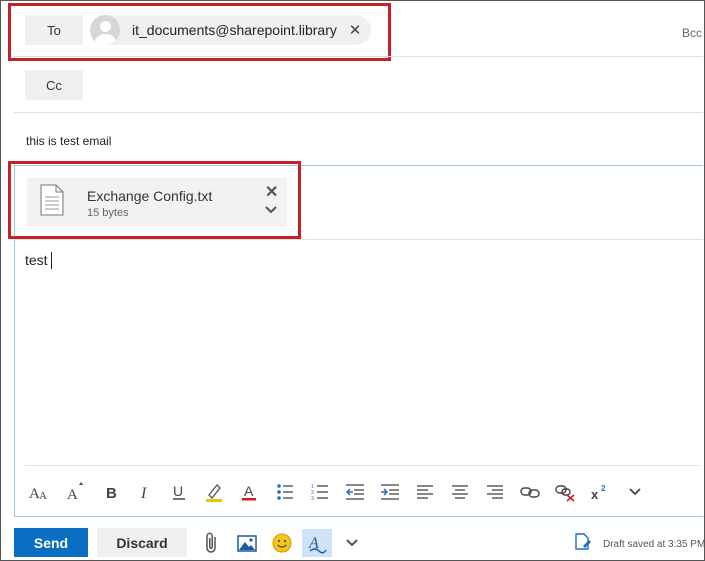 This screenshot has height=561, width=705. What do you see at coordinates (105, 30) in the screenshot?
I see `avatar` at bounding box center [105, 30].